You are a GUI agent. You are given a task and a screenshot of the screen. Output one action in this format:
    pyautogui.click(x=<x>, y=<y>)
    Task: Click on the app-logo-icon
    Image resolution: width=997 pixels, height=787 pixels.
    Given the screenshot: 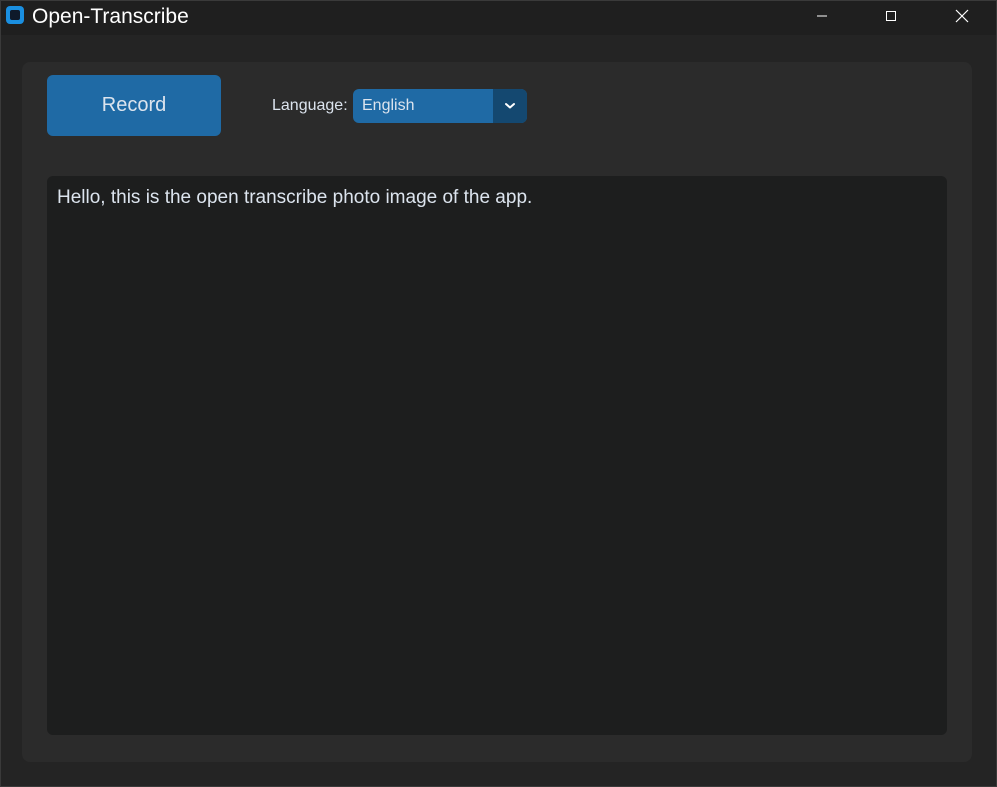 What is the action you would take?
    pyautogui.click(x=15, y=15)
    